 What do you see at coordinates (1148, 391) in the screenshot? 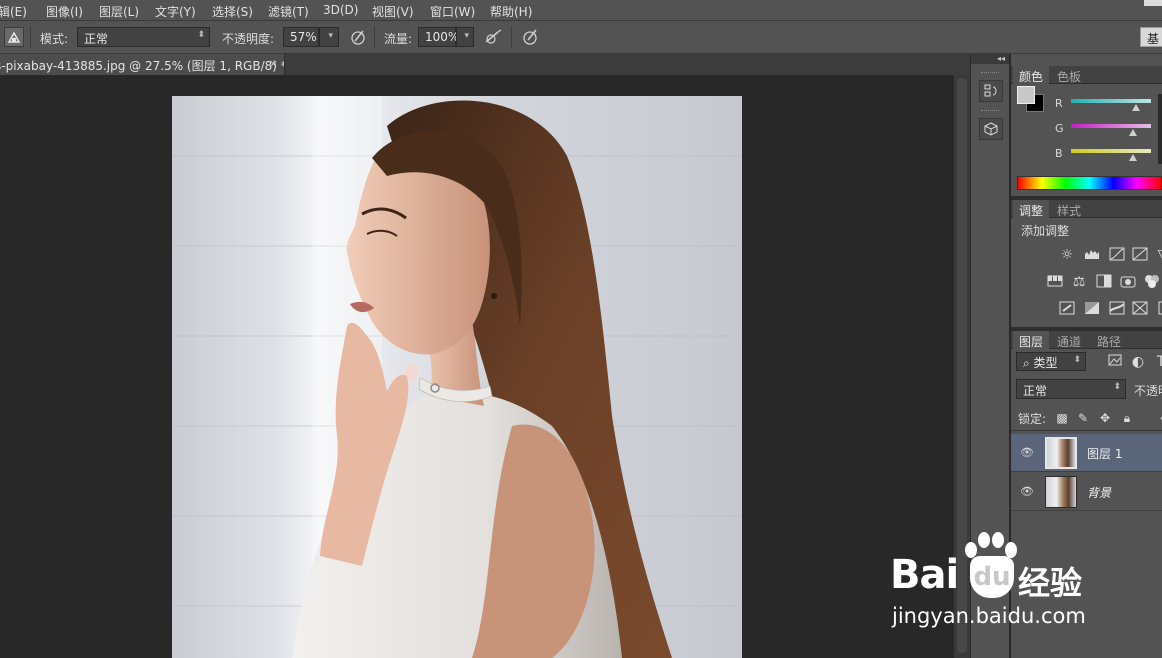
I see `layer-opacity-label: 不透明` at bounding box center [1148, 391].